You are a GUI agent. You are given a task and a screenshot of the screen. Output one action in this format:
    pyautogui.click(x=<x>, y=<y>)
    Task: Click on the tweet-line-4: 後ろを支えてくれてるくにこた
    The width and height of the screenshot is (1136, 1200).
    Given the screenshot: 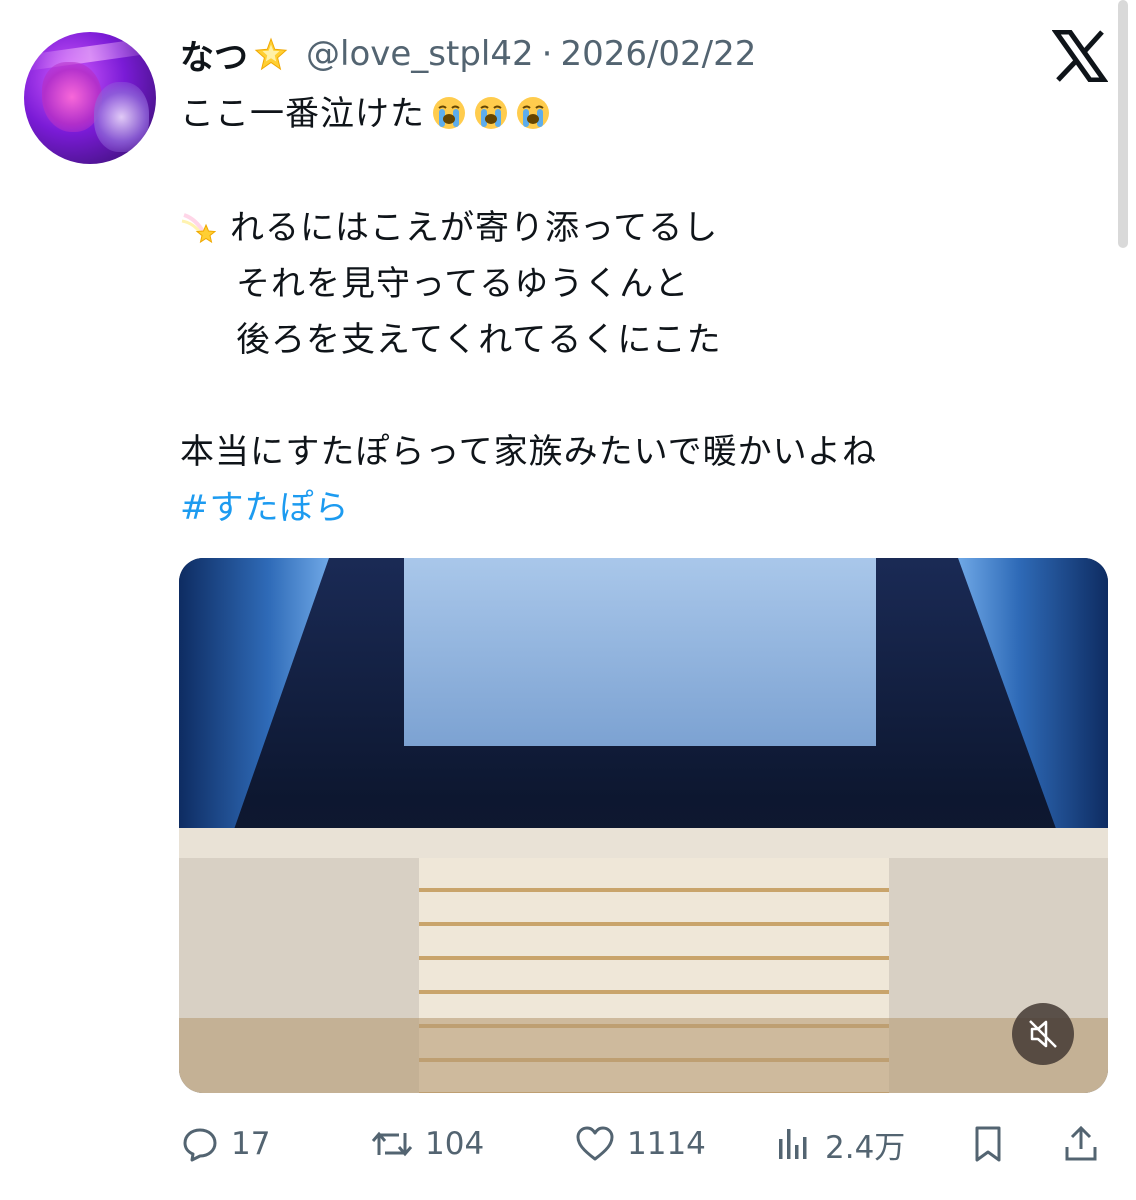 What is the action you would take?
    pyautogui.click(x=479, y=340)
    